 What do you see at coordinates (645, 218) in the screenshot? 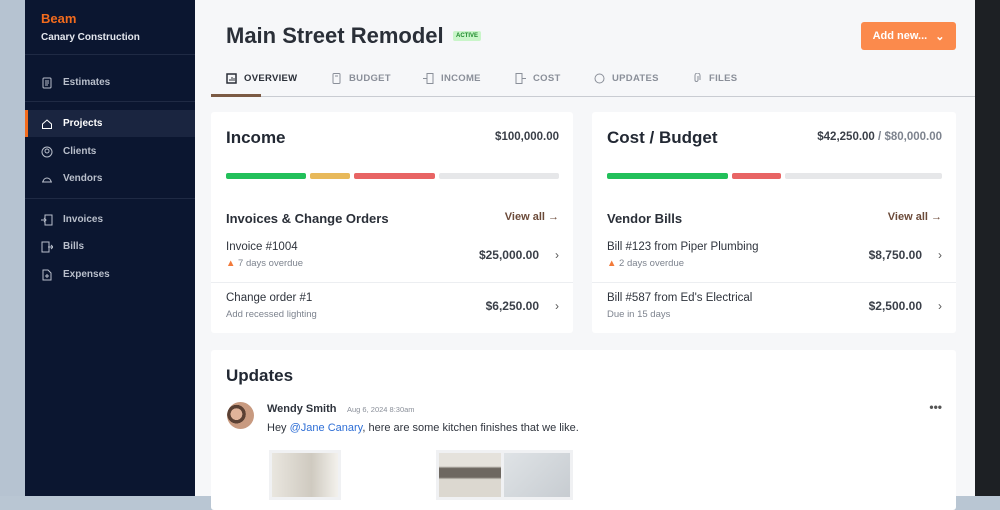
I see `vendor-bills-heading: Vendor Bills` at bounding box center [645, 218].